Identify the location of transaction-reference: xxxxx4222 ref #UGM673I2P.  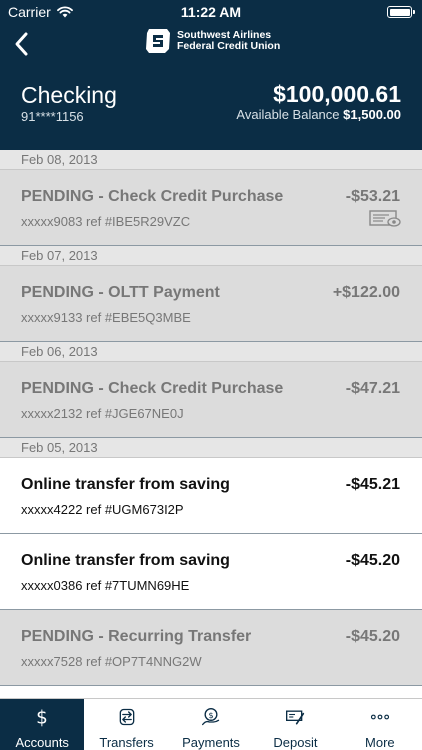
(102, 509).